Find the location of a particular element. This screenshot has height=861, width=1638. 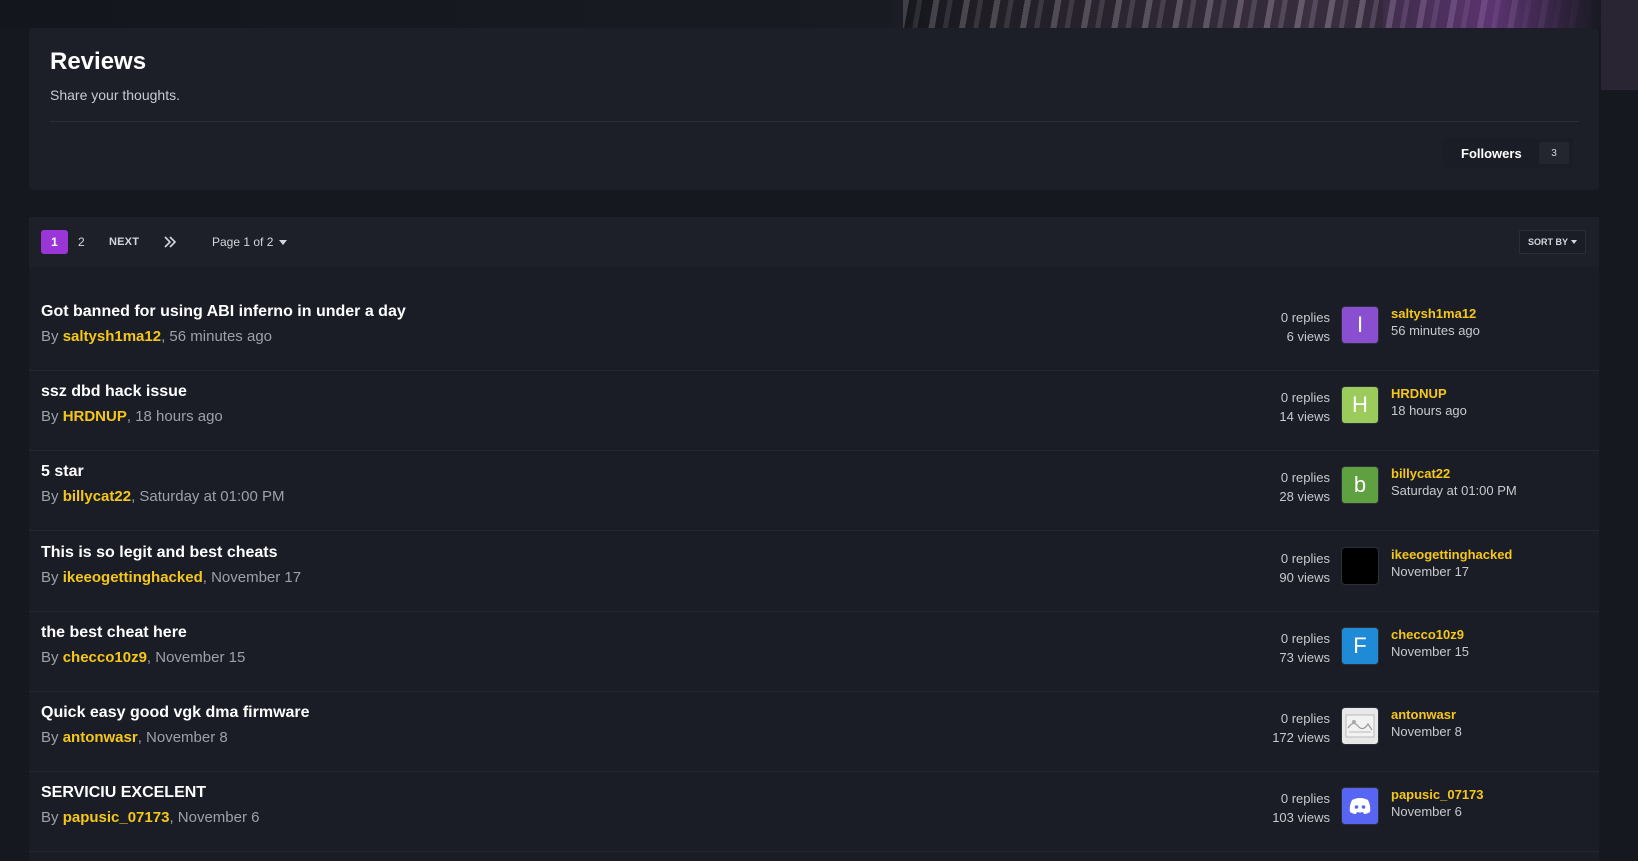

avatar: H is located at coordinates (1360, 405).